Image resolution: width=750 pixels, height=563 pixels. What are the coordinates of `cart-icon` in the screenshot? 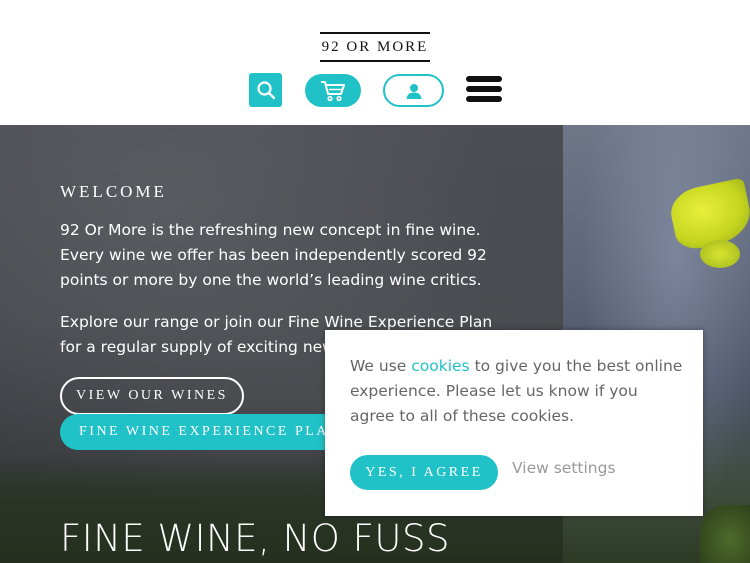 It's located at (333, 90).